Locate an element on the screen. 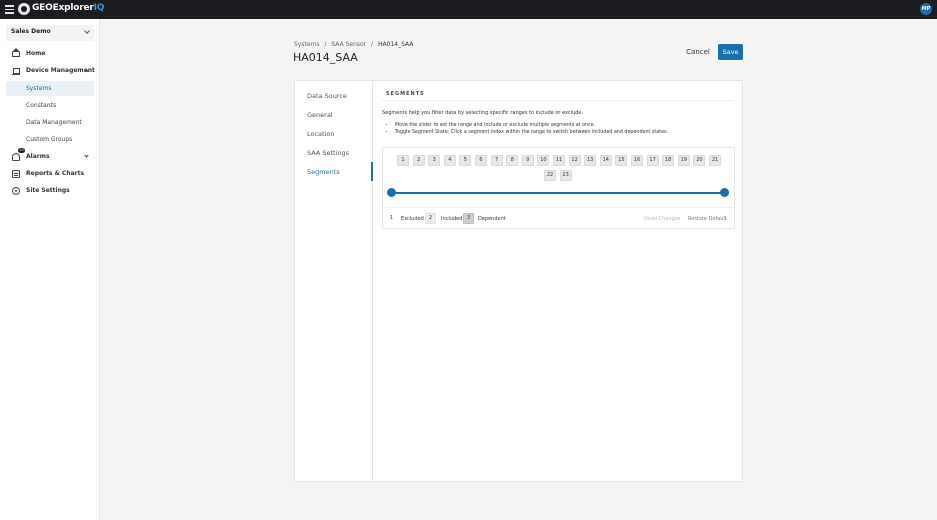 The width and height of the screenshot is (937, 520). avatar: MP is located at coordinates (926, 9).